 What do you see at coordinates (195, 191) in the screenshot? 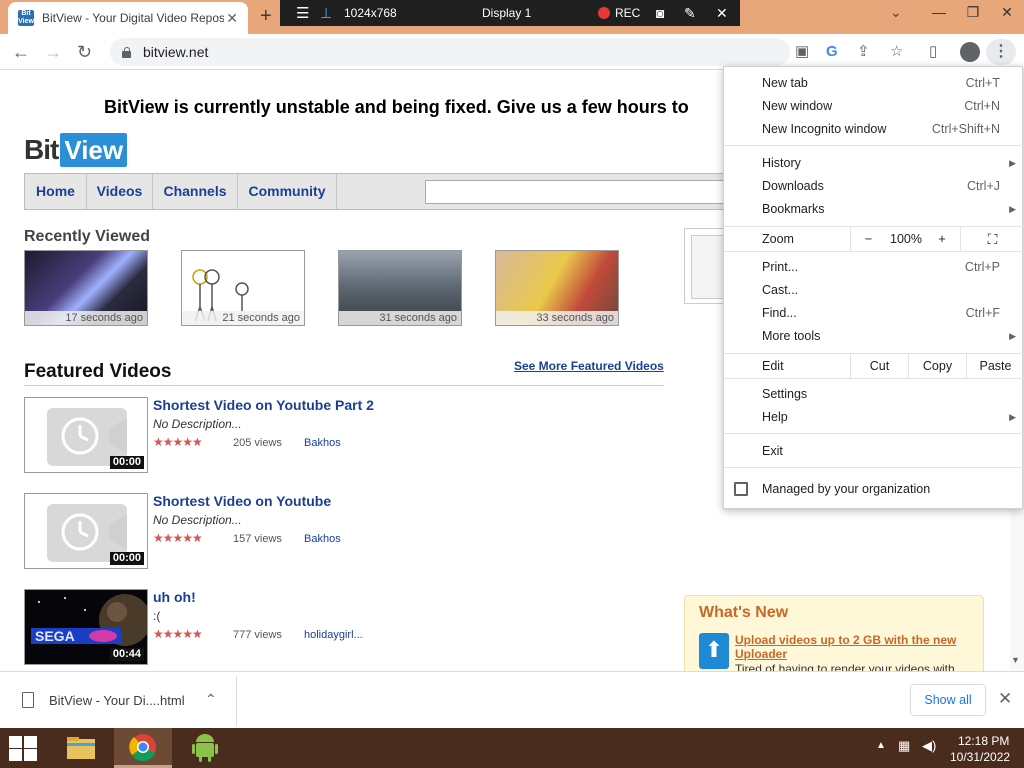
I see `nav-channels: Channels` at bounding box center [195, 191].